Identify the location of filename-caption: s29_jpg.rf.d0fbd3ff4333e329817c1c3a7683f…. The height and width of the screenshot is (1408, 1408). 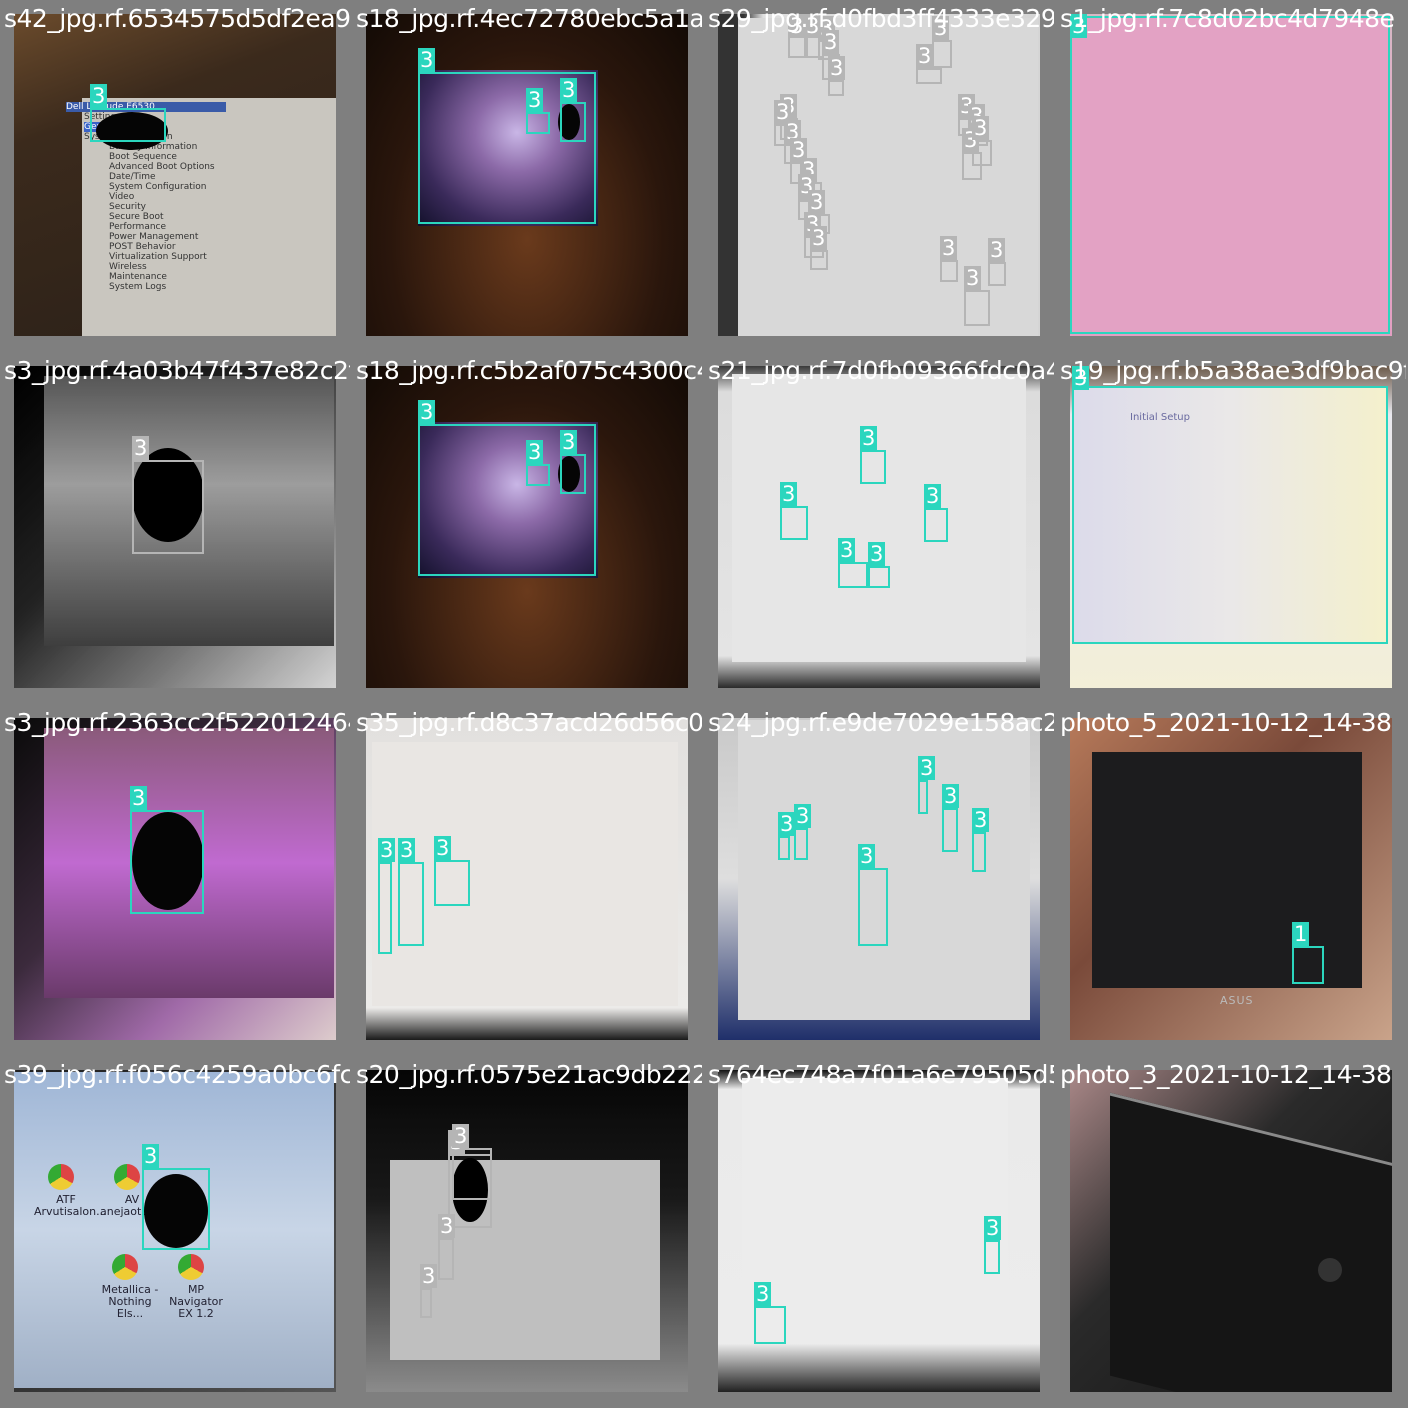
(881, 18).